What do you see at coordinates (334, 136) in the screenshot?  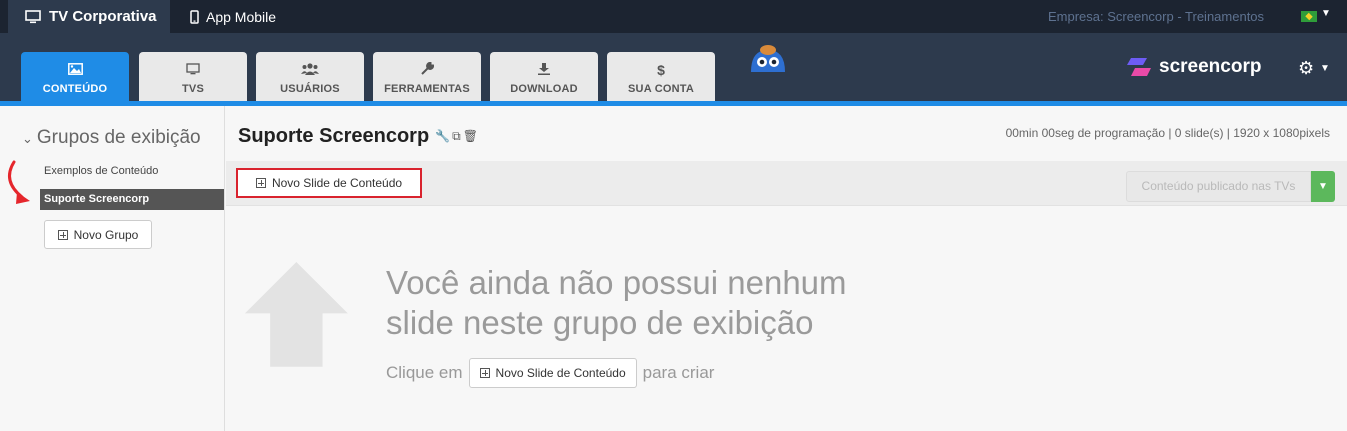 I see `page-title-text: Suporte Screencorp` at bounding box center [334, 136].